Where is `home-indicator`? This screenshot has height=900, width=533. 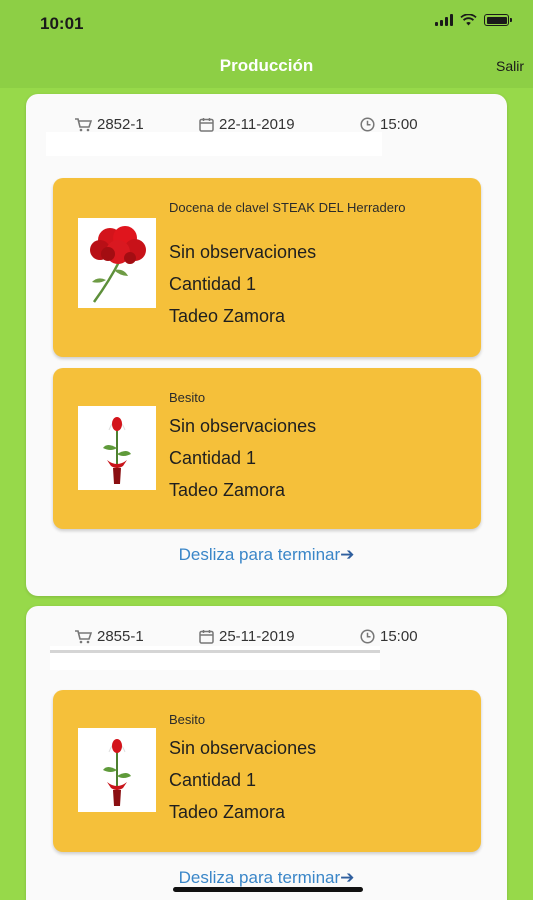
home-indicator is located at coordinates (268, 889).